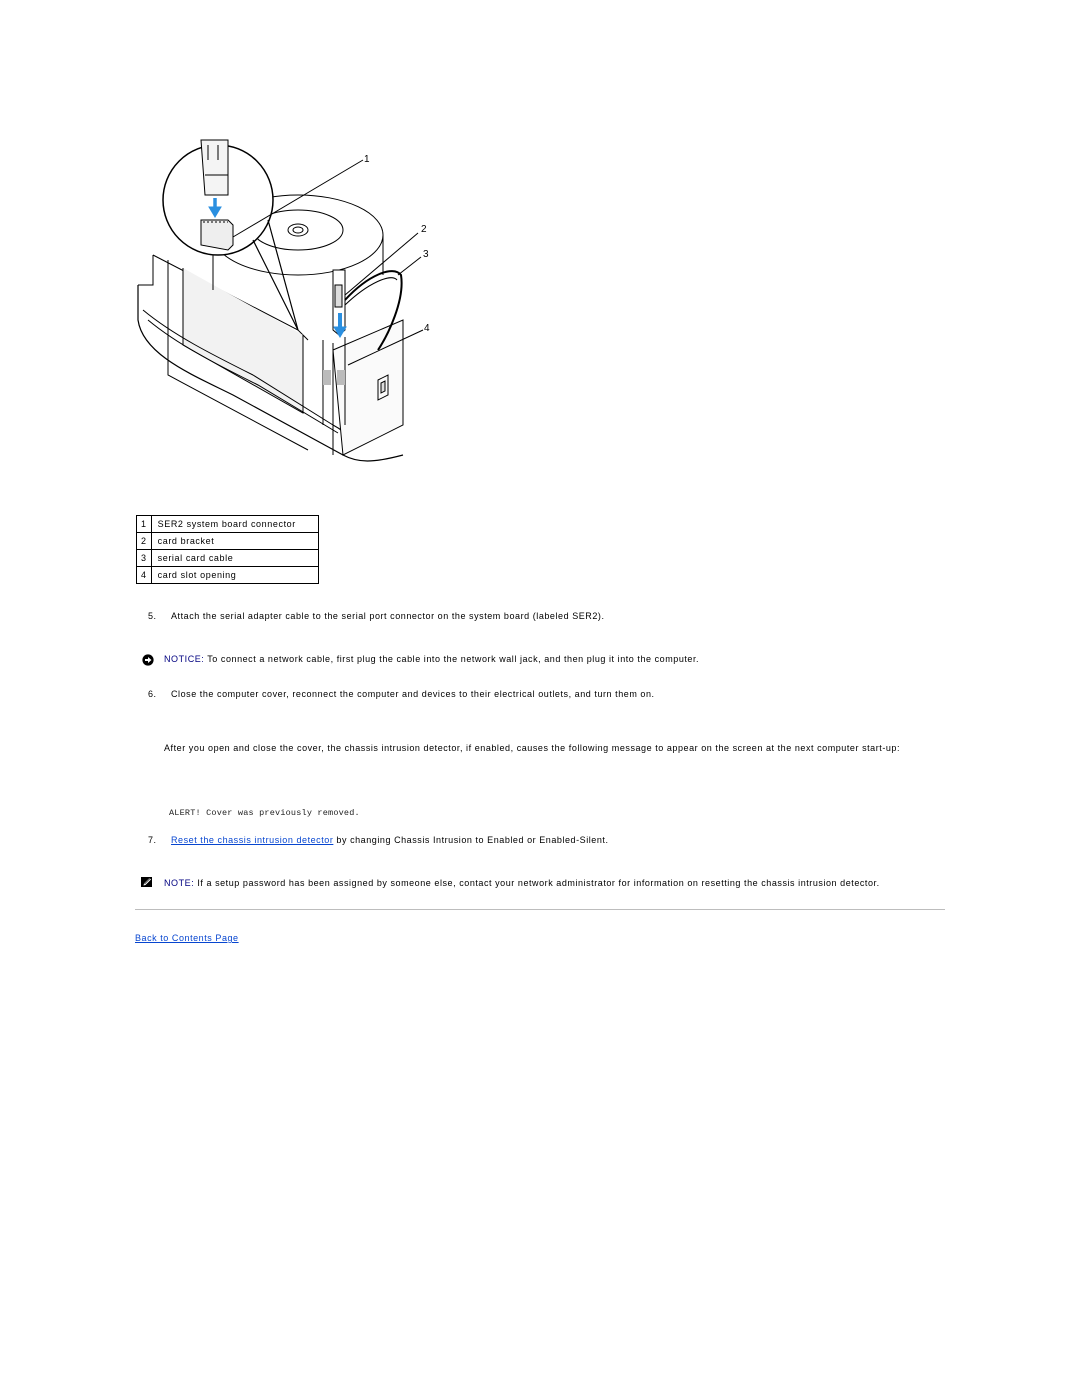  I want to click on footer: Back to Contents Page, so click(187, 938).